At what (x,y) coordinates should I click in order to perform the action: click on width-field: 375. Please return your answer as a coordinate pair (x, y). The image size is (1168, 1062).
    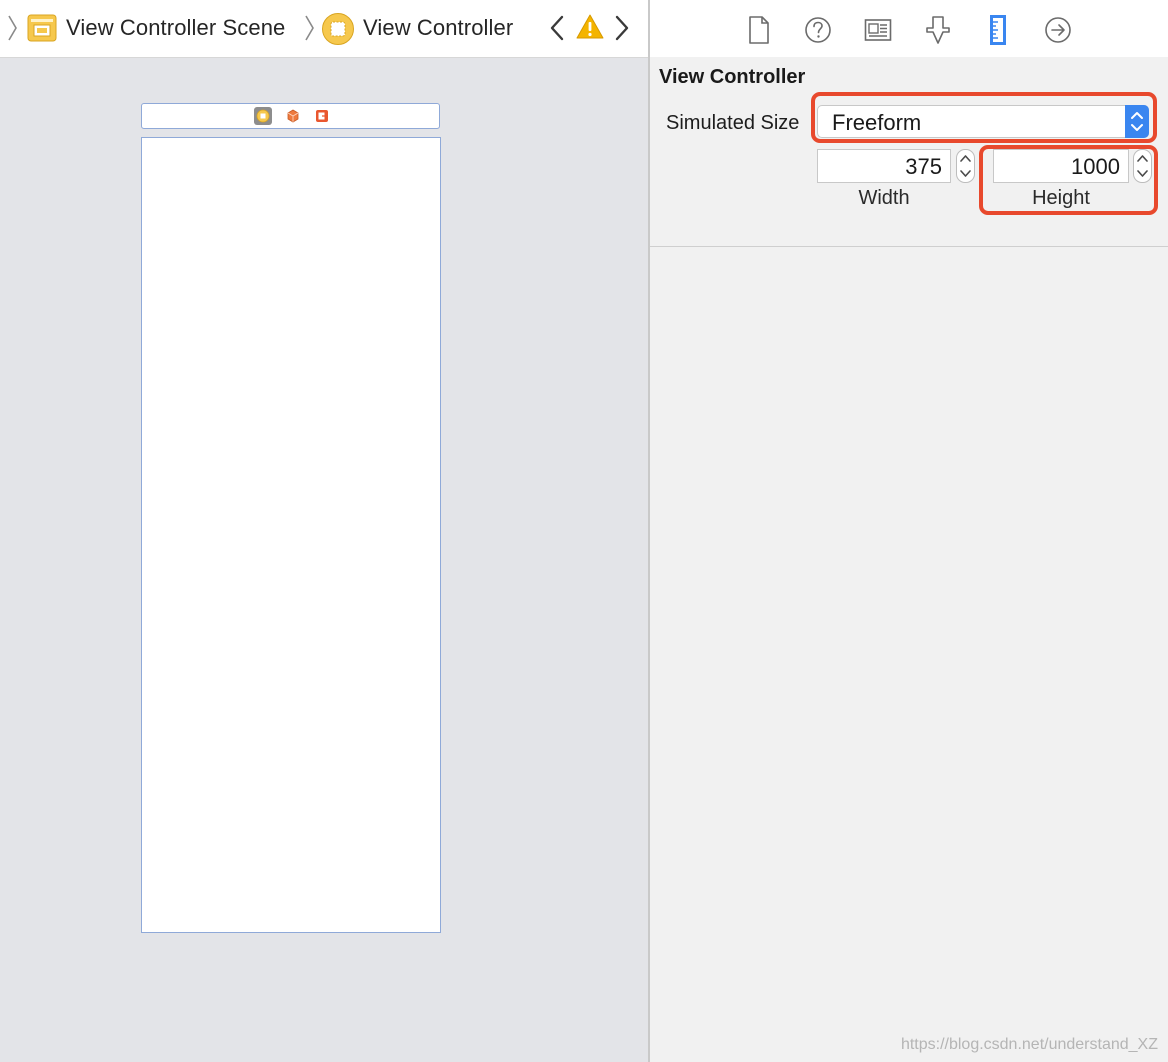
    Looking at the image, I should click on (884, 166).